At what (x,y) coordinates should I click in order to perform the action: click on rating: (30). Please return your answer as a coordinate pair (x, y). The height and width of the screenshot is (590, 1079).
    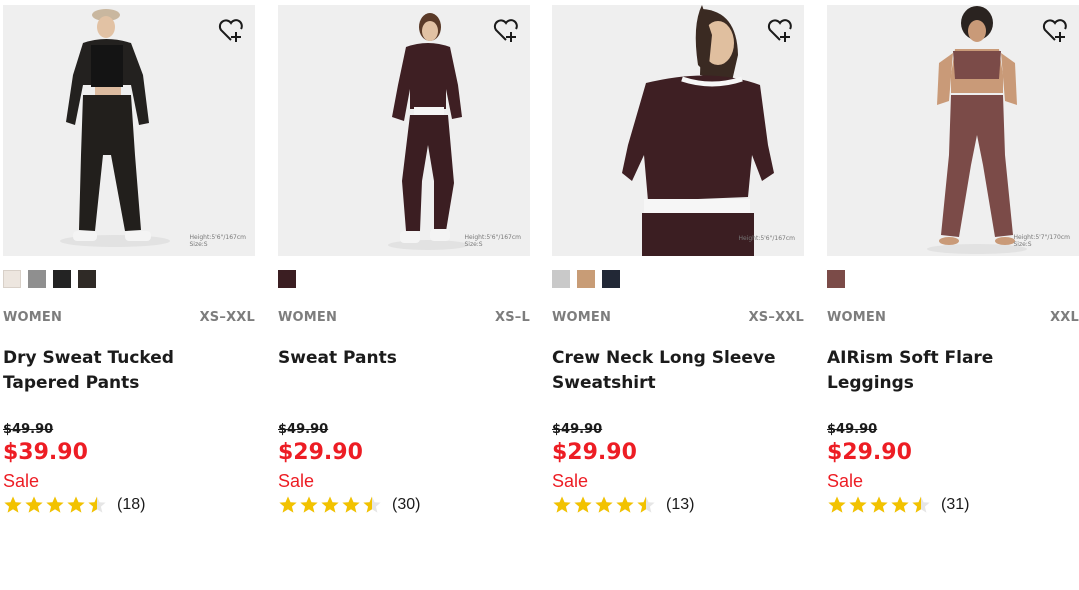
    Looking at the image, I should click on (404, 505).